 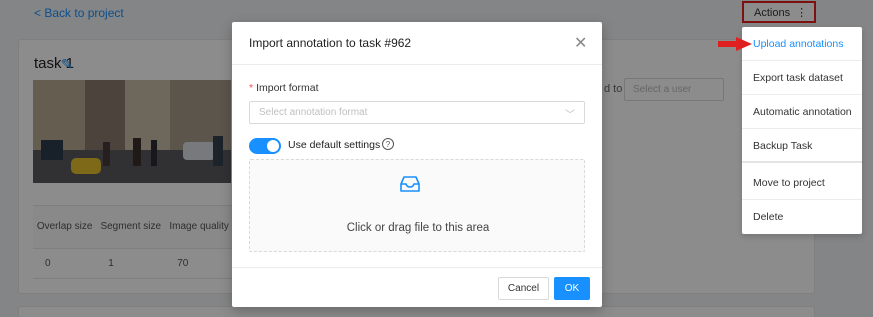 I want to click on file-dropzone: Click or drag file to this area, so click(x=417, y=205).